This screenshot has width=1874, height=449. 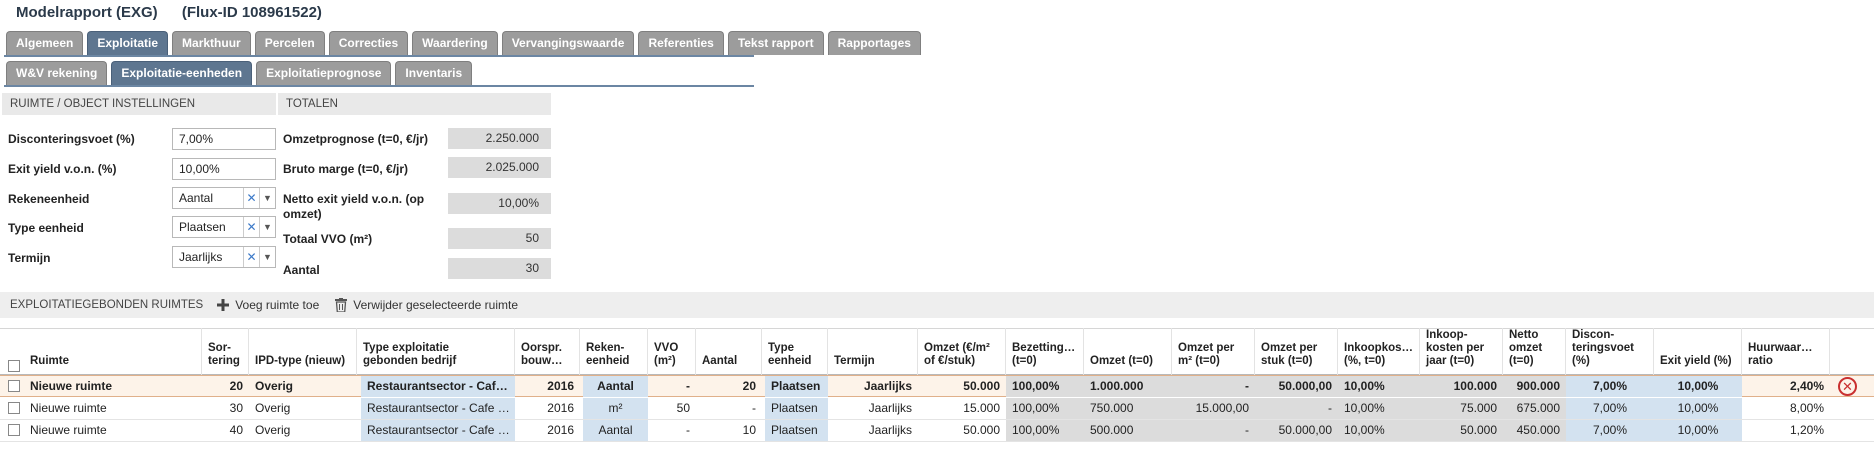 I want to click on delete-ruimte-button: Verwijder geselecteerde ruimte, so click(x=426, y=305).